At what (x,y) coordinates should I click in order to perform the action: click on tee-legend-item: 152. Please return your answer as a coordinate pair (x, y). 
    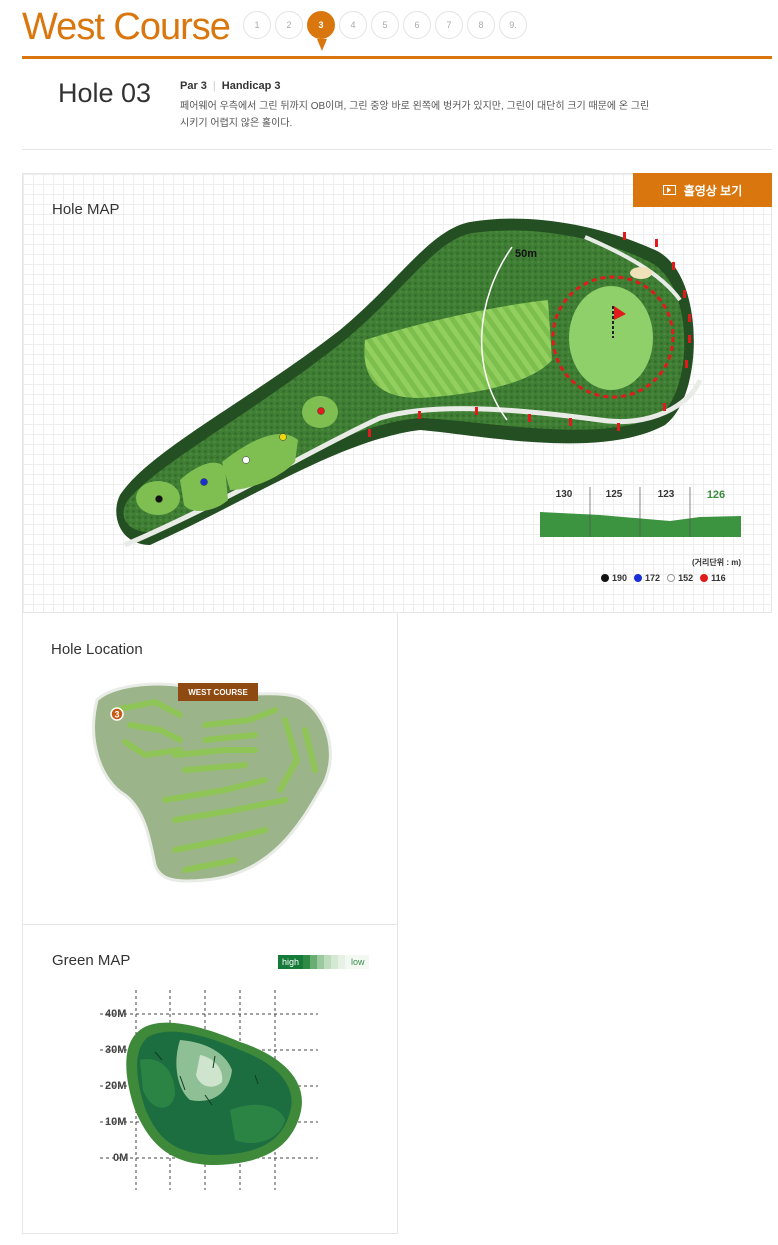
    Looking at the image, I should click on (680, 578).